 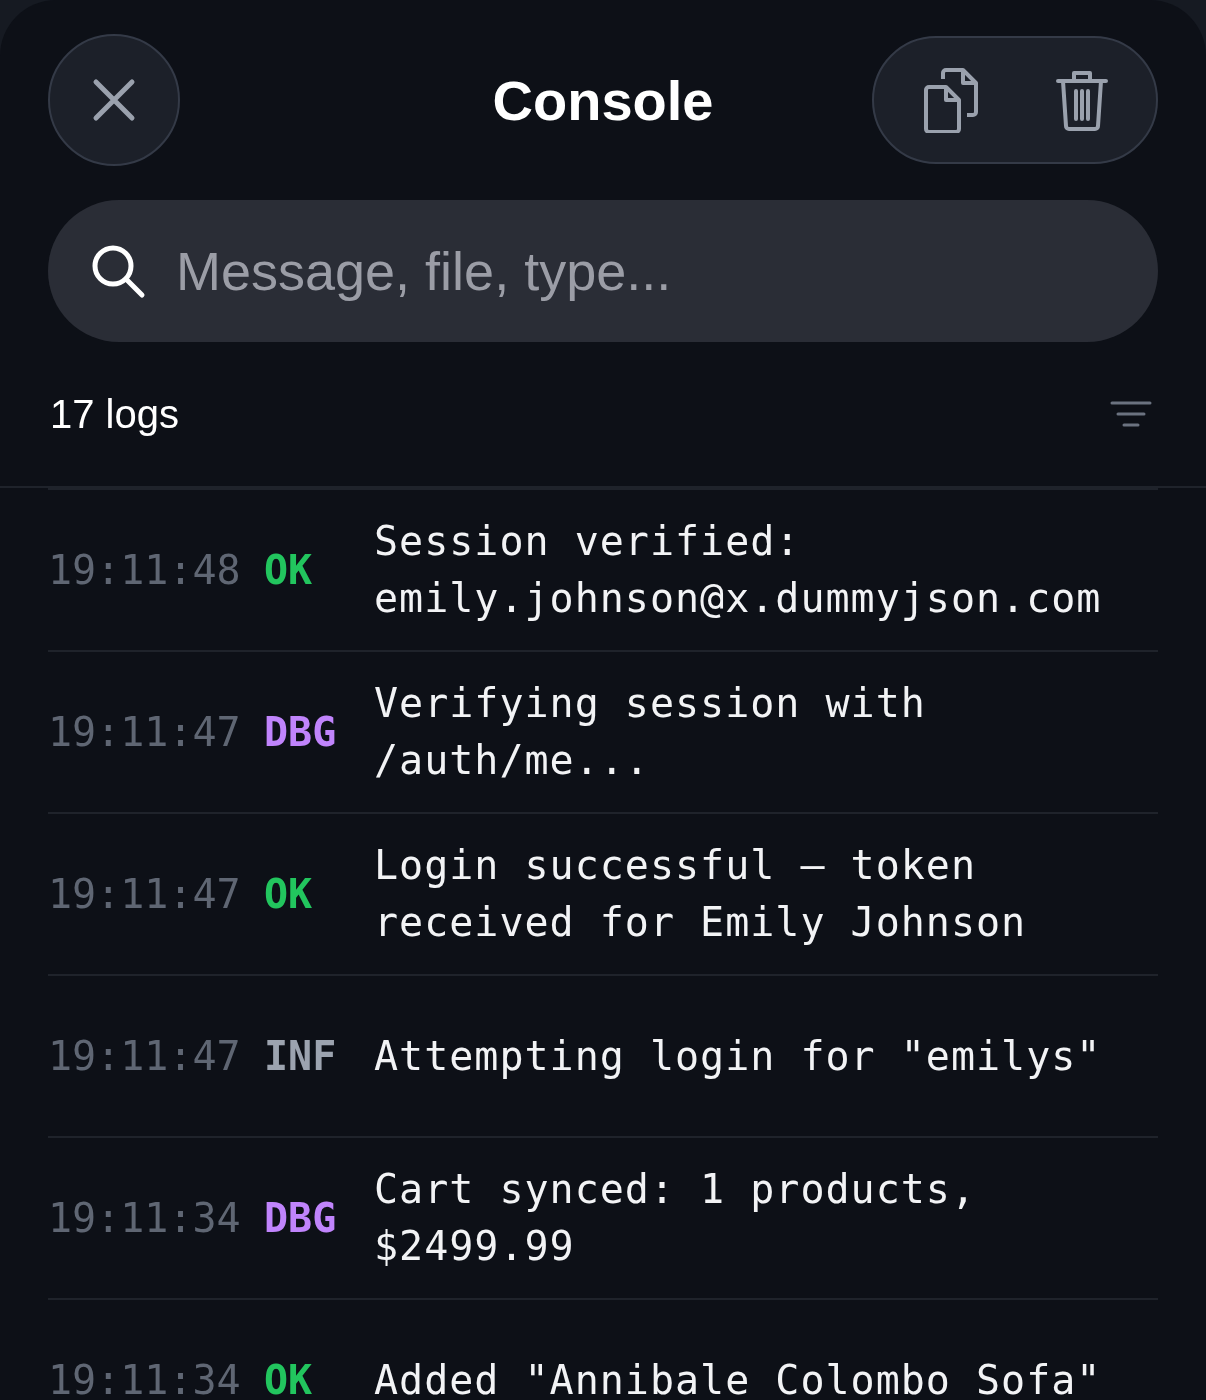 I want to click on log-message: Session verified: emily.johnson@x.dummyjson.com, so click(x=738, y=570).